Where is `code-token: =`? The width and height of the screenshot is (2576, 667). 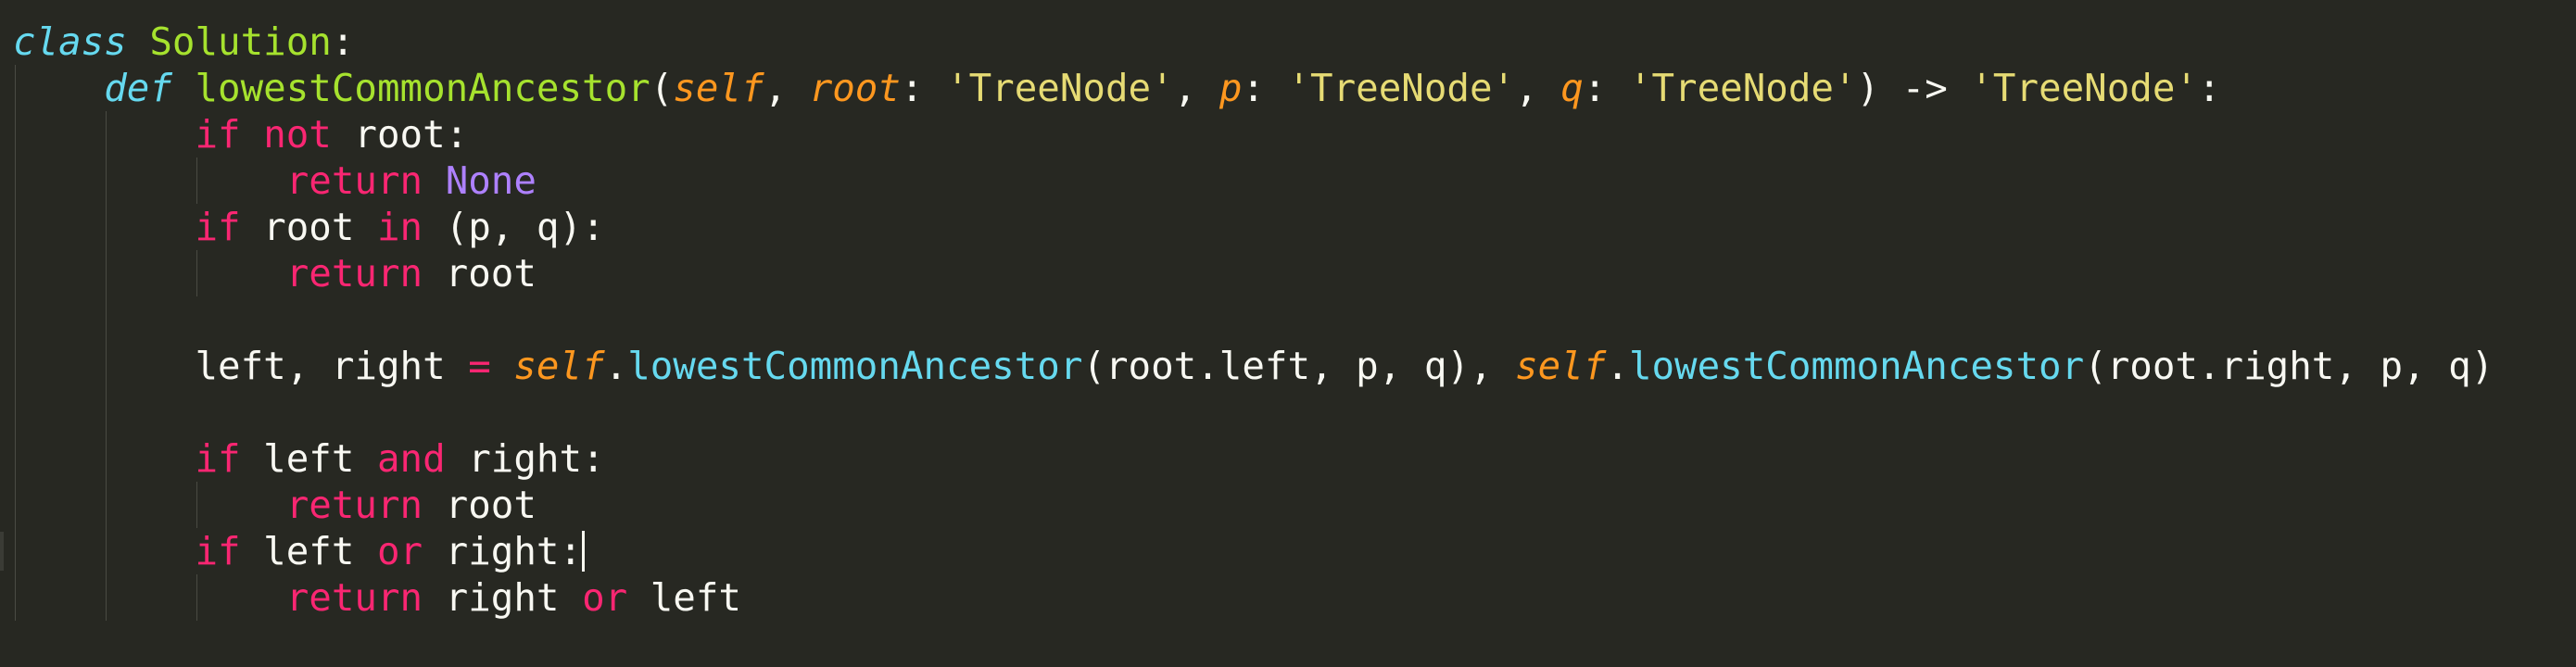 code-token: = is located at coordinates (479, 366).